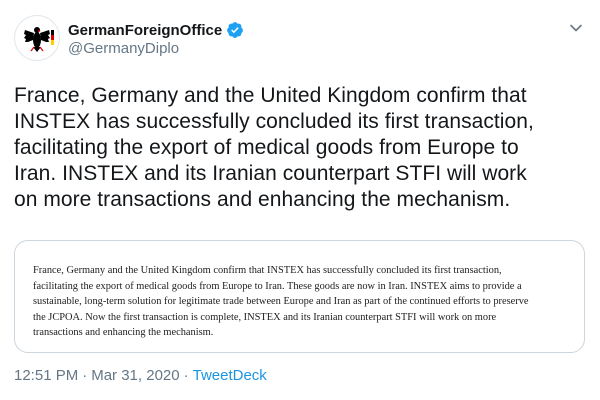 Image resolution: width=600 pixels, height=400 pixels. I want to click on federal-eagle-icon, so click(39, 39).